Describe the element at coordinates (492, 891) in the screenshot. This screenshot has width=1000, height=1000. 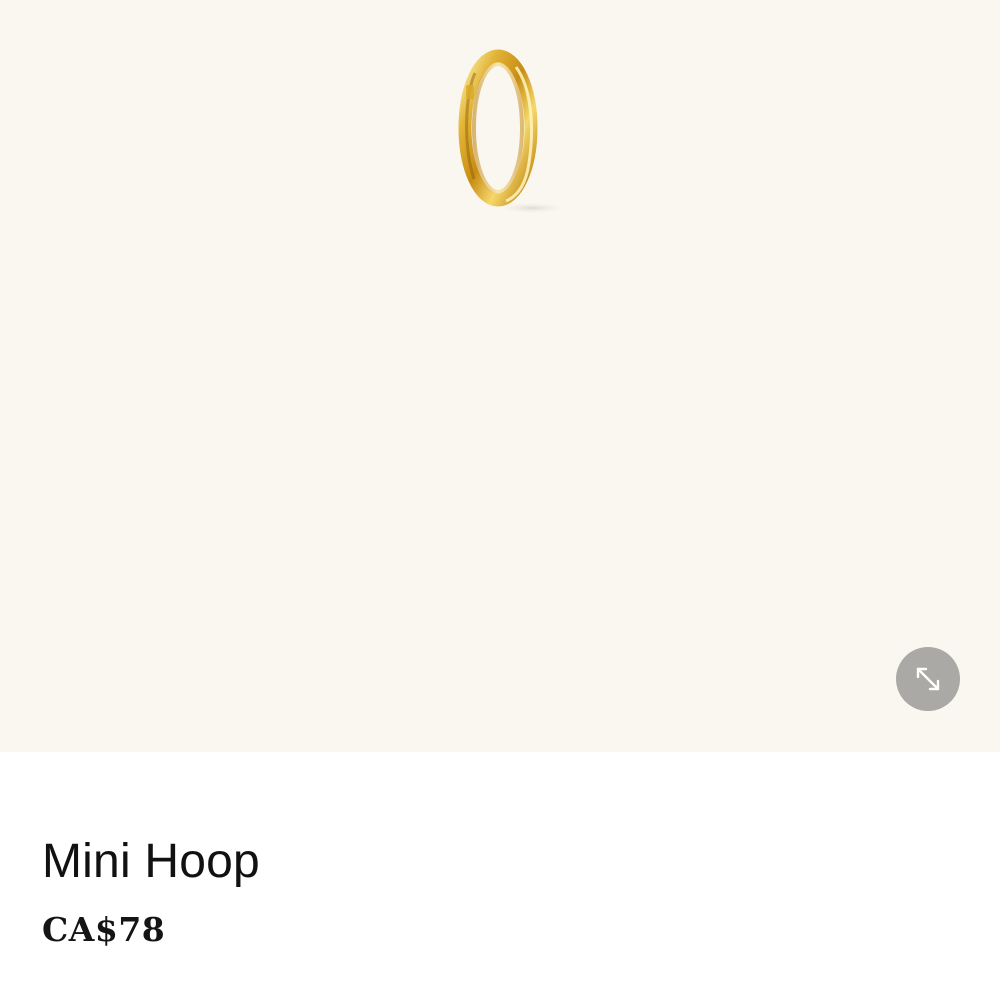
I see `product-info: Mini Hoop CA$78` at that location.